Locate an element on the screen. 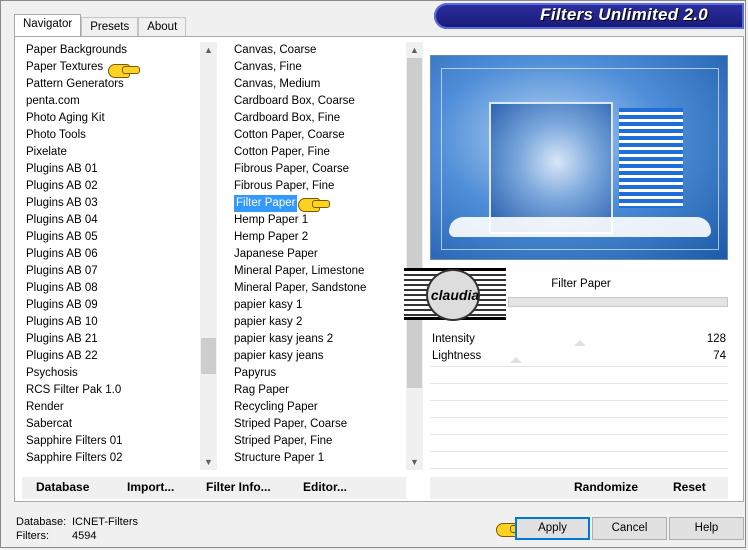  list-item-label: Hemp Paper 2 is located at coordinates (271, 237).